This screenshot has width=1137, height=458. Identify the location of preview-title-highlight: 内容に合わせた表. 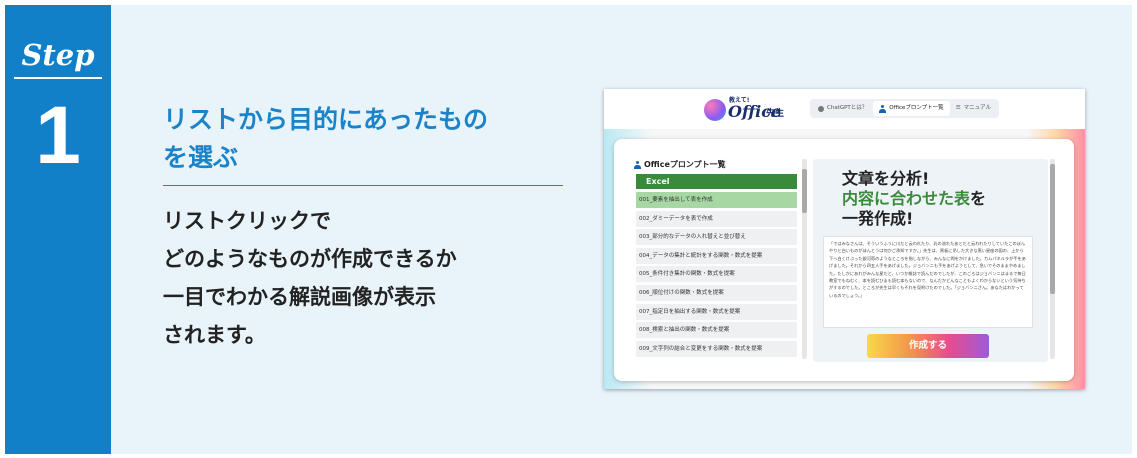
(906, 198).